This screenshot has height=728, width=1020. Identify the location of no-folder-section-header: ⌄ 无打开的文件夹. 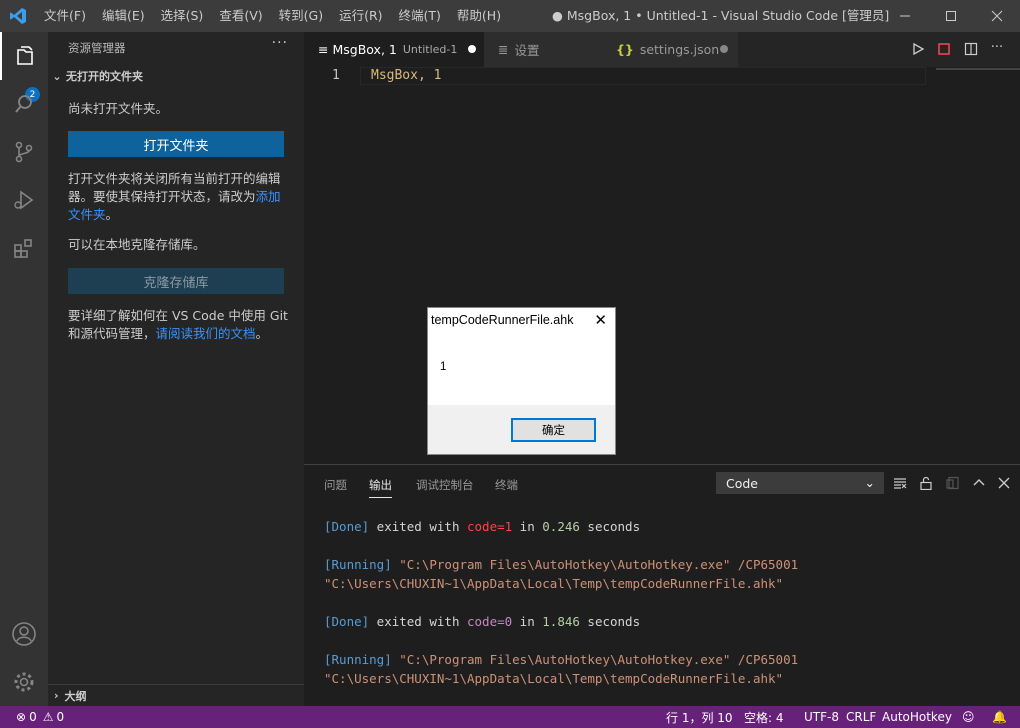
(176, 76).